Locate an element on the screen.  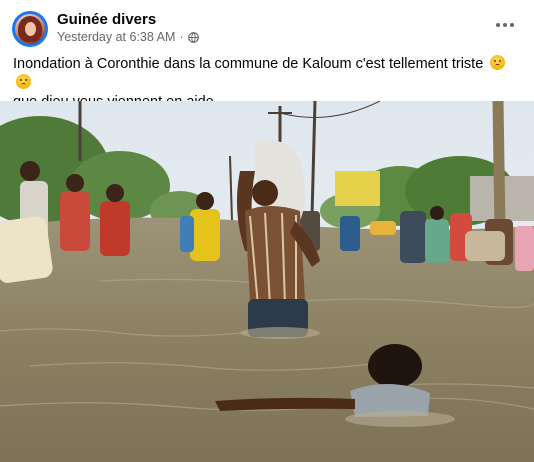
page-name-link: Guinée divers is located at coordinates (106, 19).